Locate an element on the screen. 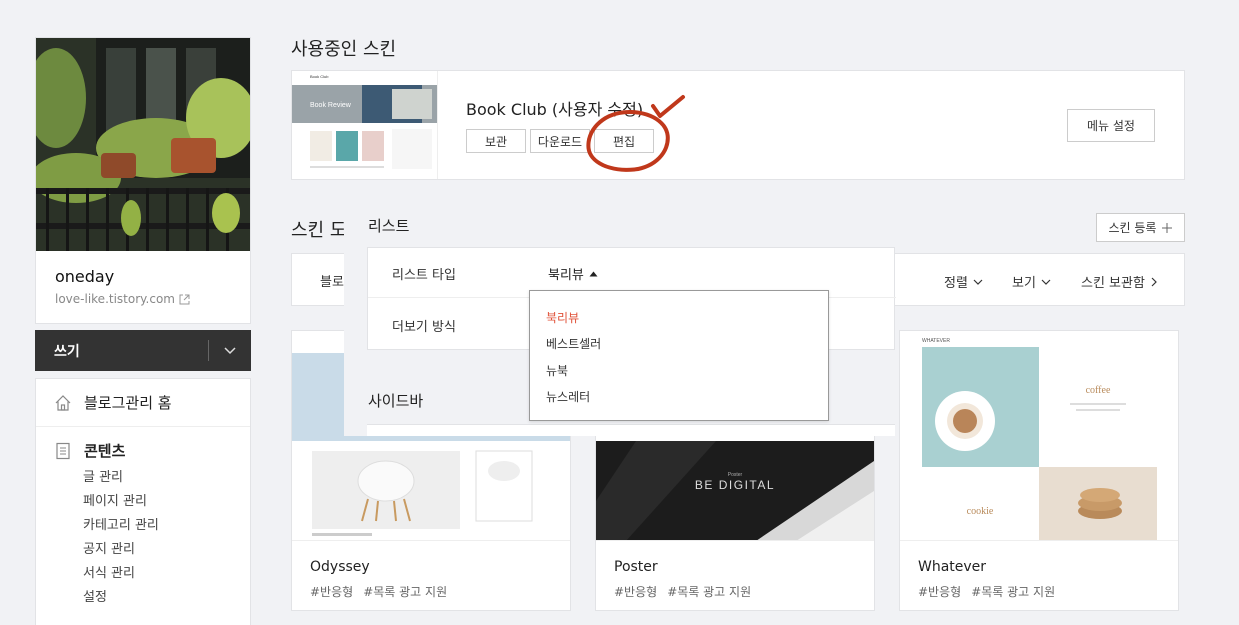 Image resolution: width=1239 pixels, height=625 pixels. skin-card-name: Odyssey is located at coordinates (340, 567).